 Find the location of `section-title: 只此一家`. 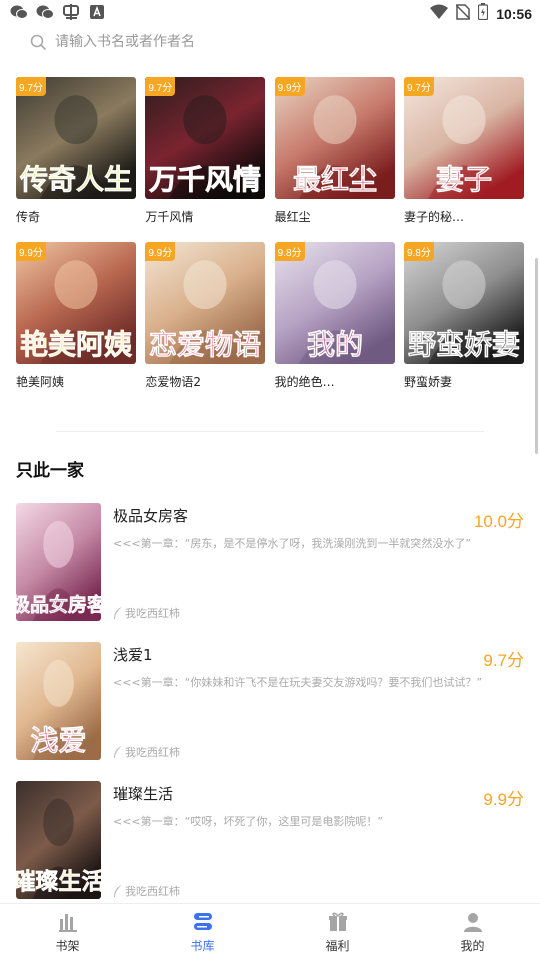

section-title: 只此一家 is located at coordinates (50, 471).